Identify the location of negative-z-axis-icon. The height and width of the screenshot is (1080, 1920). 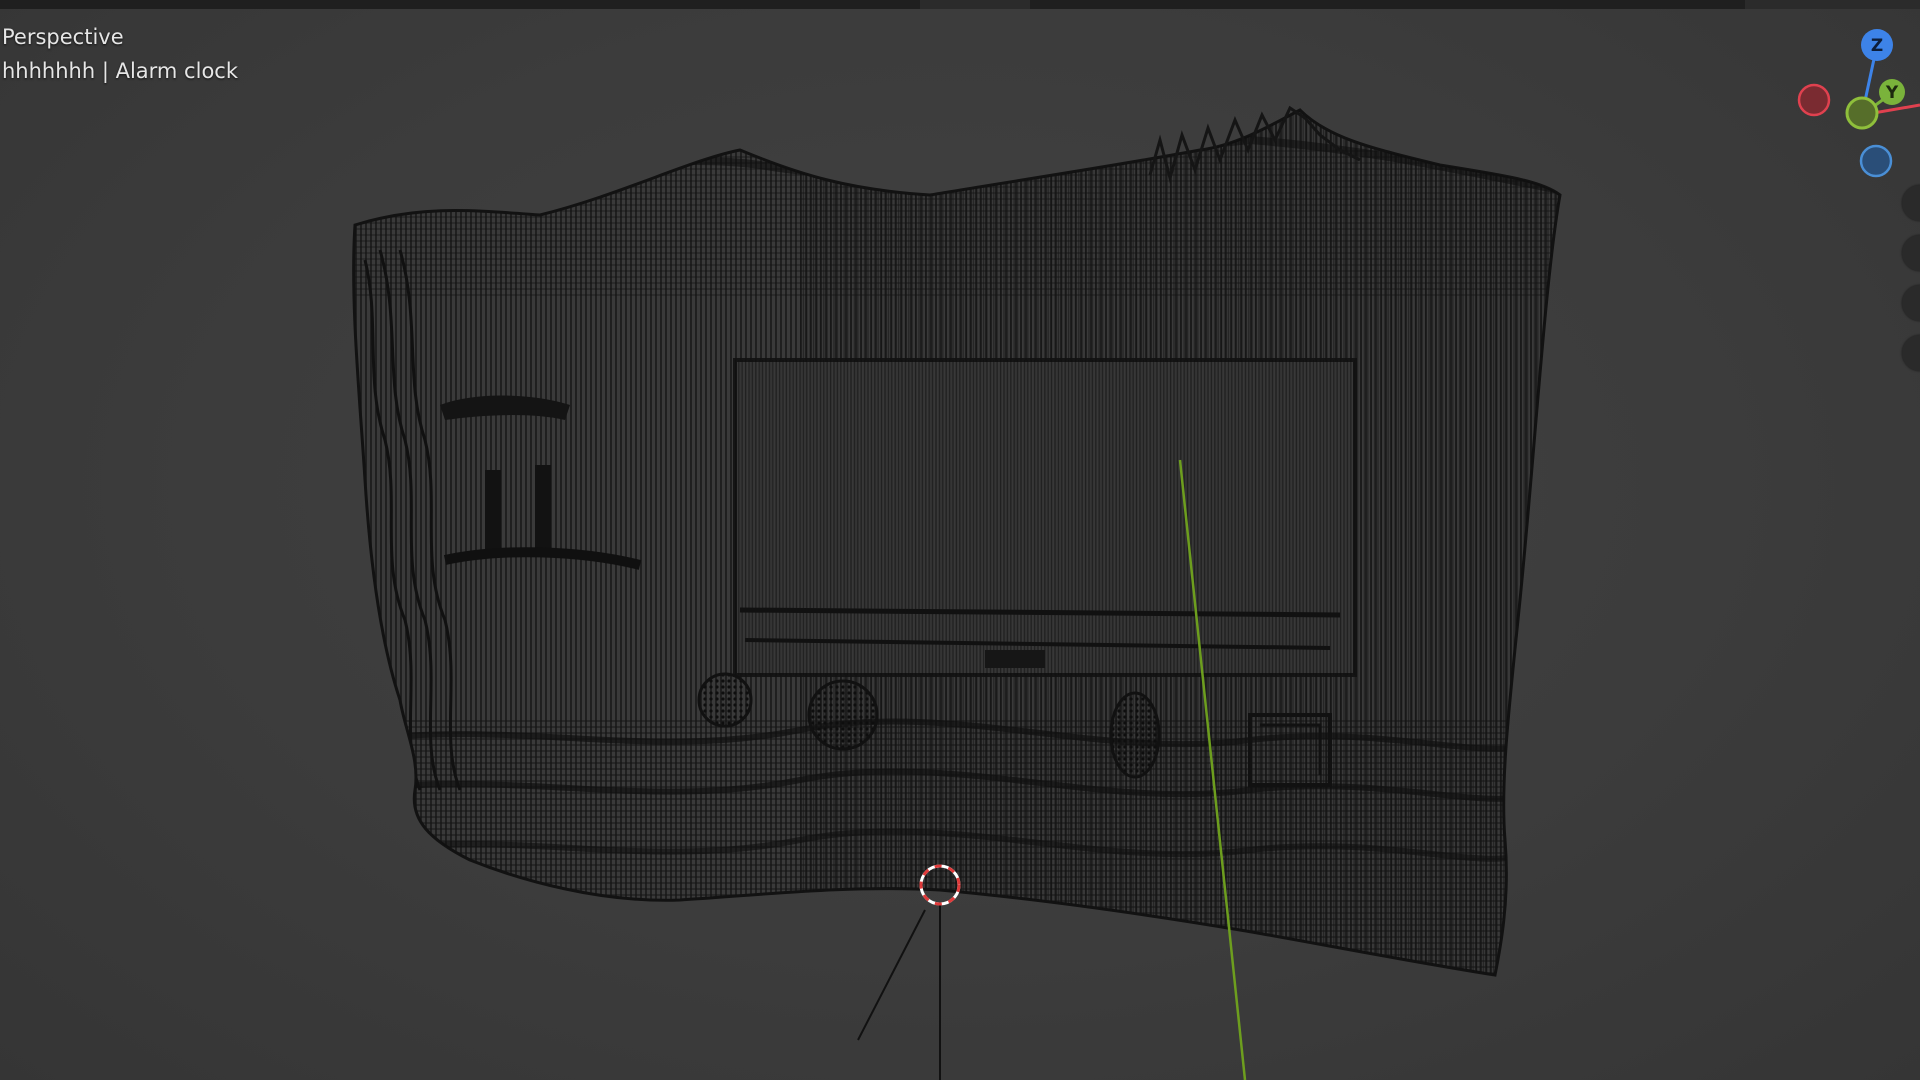
(1876, 161).